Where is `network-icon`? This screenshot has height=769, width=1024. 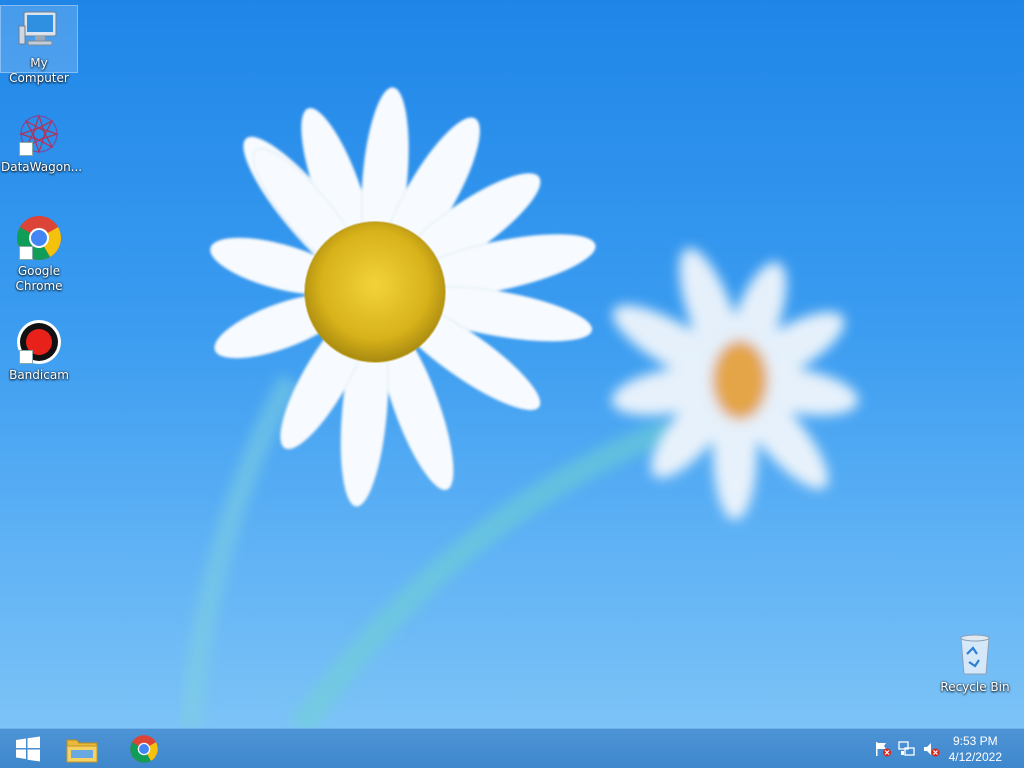 network-icon is located at coordinates (907, 749).